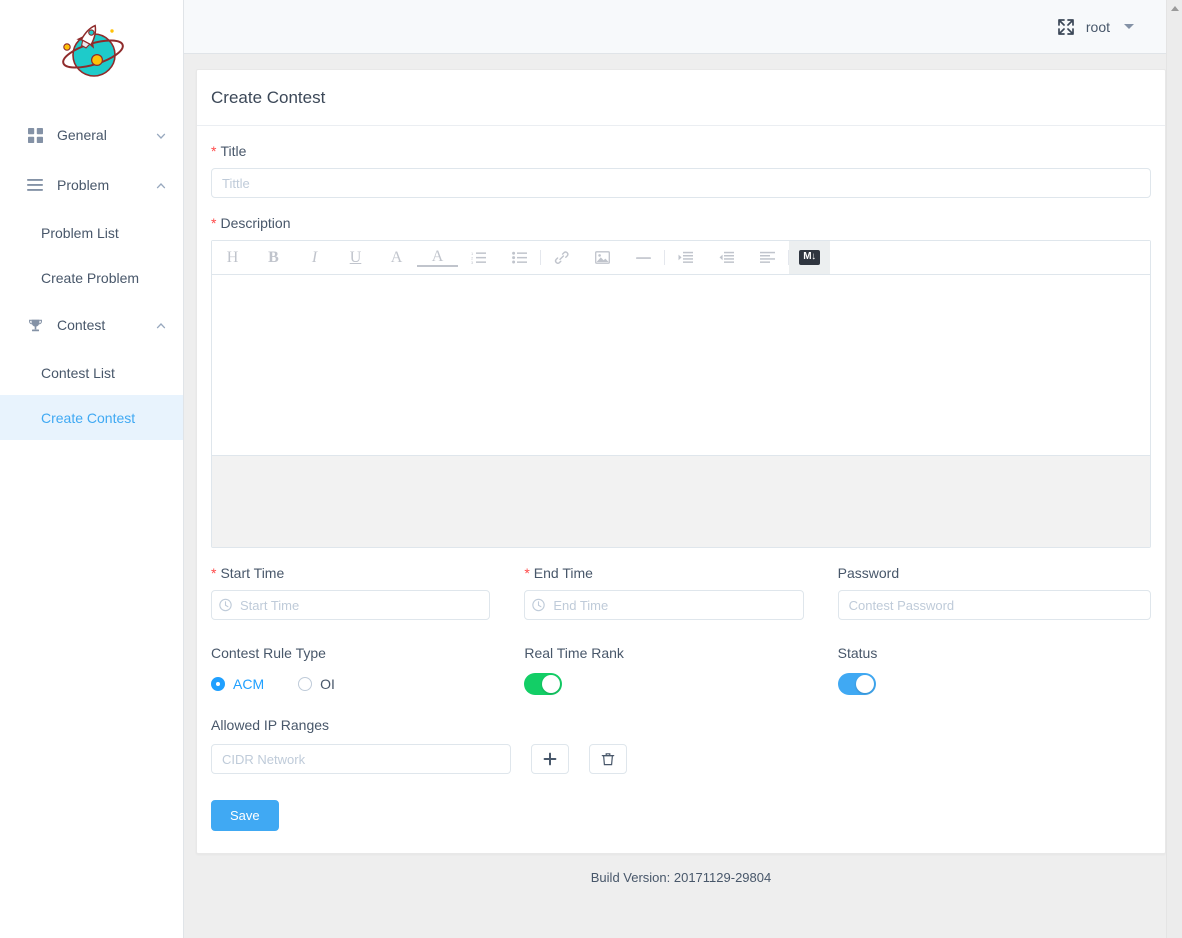  Describe the element at coordinates (767, 257) in the screenshot. I see `align-left-icon` at that location.